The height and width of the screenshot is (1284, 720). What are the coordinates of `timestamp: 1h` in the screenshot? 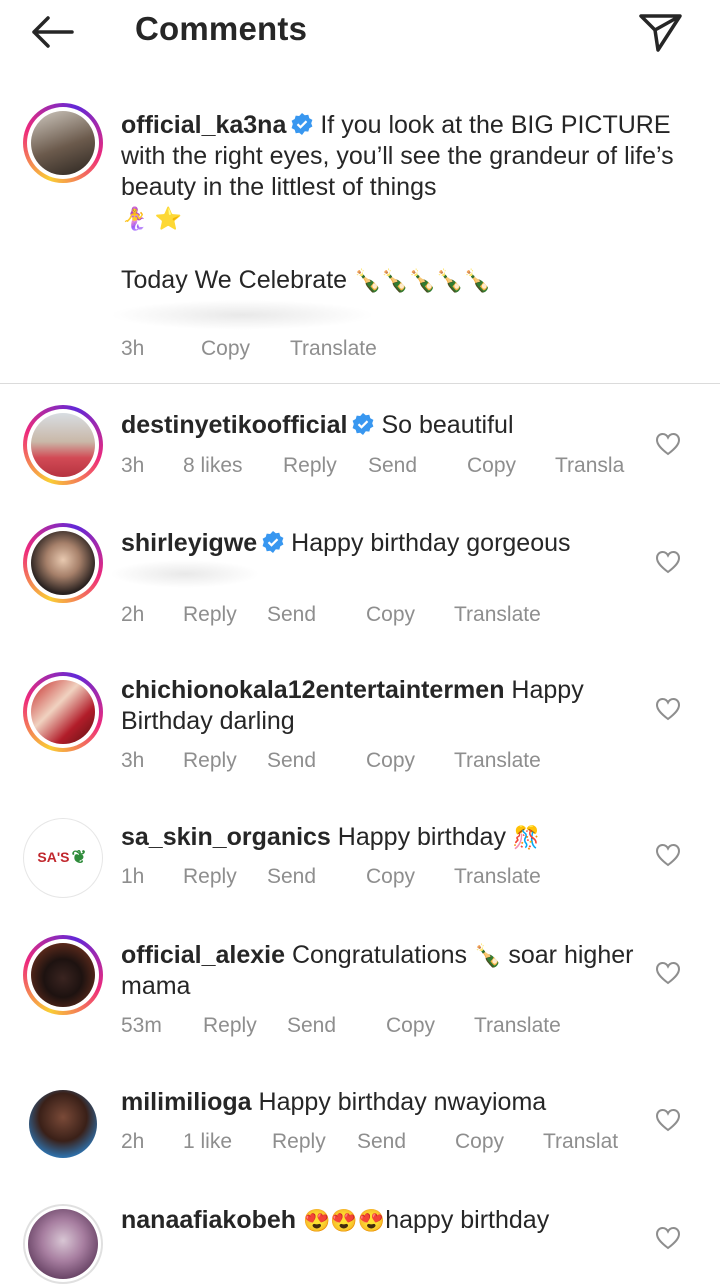 It's located at (133, 876).